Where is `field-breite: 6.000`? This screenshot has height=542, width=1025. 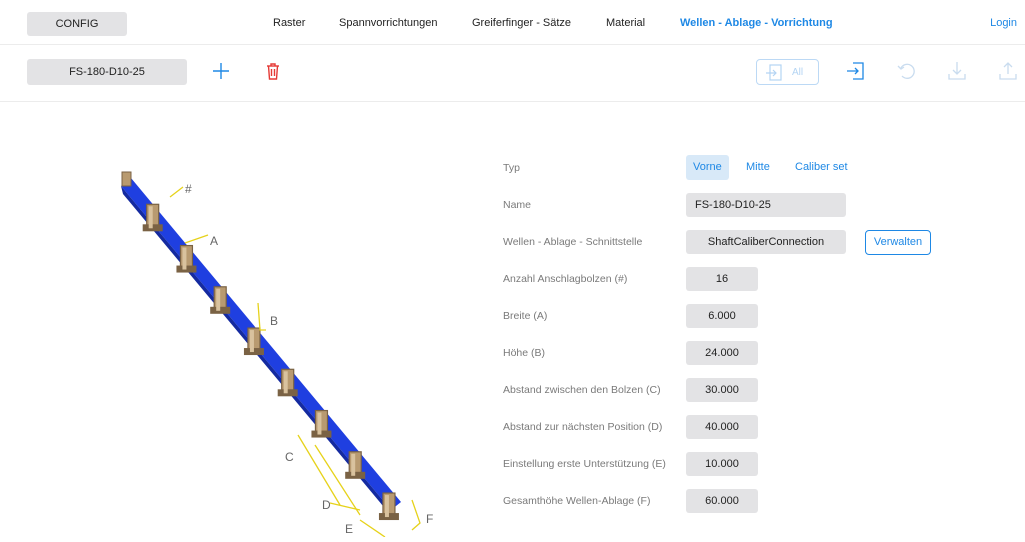 field-breite: 6.000 is located at coordinates (722, 316).